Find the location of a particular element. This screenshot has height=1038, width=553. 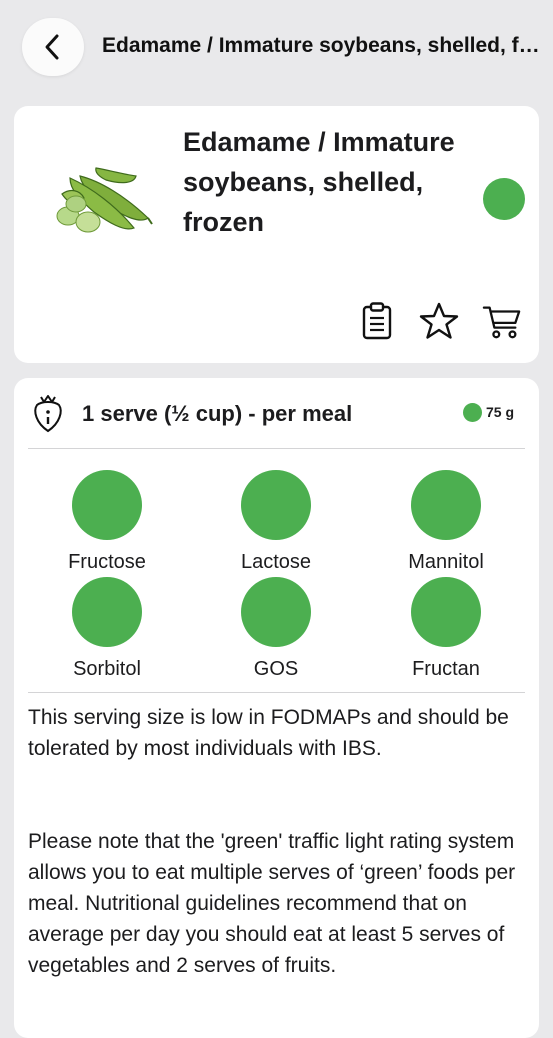

nutrient-fructose: Fructose is located at coordinates (107, 522).